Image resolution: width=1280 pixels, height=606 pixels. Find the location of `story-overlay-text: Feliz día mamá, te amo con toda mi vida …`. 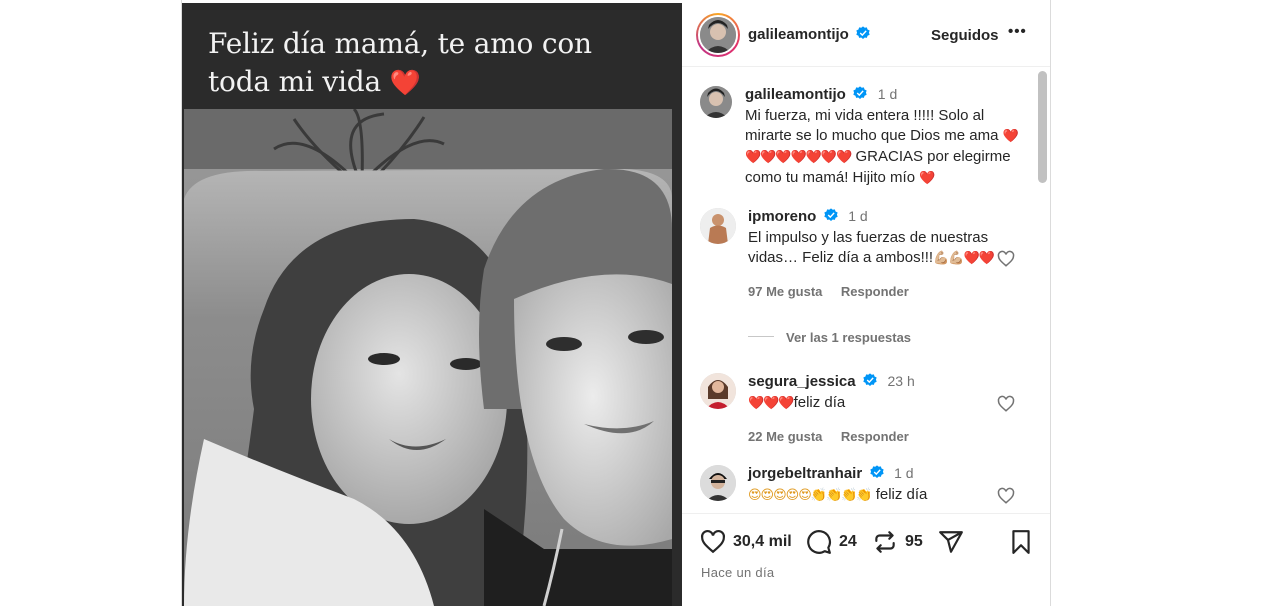

story-overlay-text: Feliz día mamá, te amo con toda mi vida … is located at coordinates (418, 63).